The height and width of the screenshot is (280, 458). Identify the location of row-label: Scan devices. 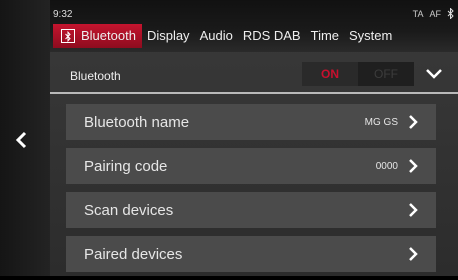
(129, 210).